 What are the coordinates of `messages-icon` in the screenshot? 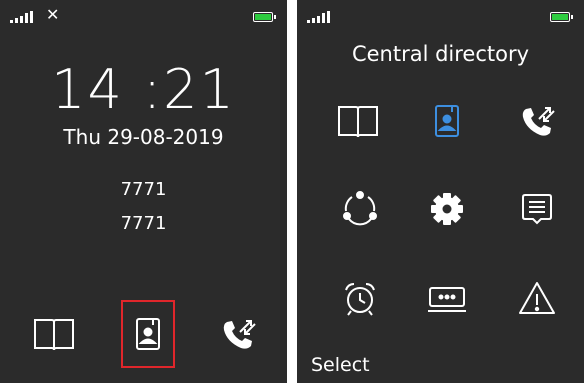 It's located at (537, 209).